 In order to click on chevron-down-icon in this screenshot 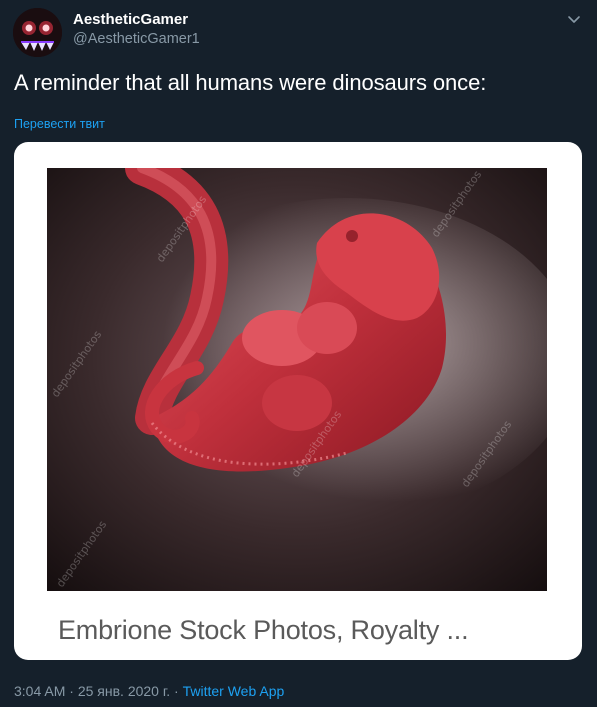, I will do `click(574, 19)`.